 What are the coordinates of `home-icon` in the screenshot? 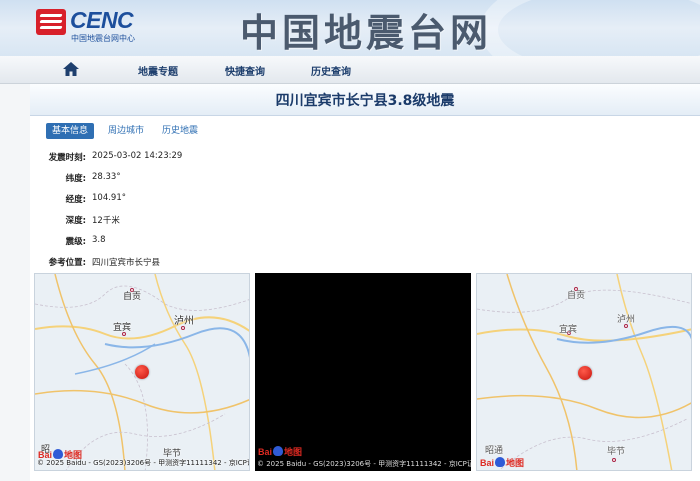 It's located at (71, 69).